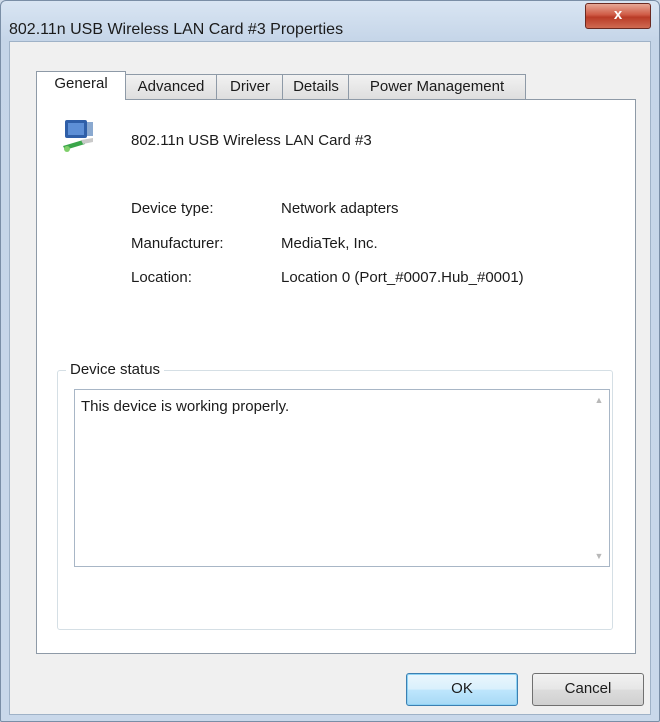  I want to click on manufacturer-value: MediaTek, Inc., so click(329, 243).